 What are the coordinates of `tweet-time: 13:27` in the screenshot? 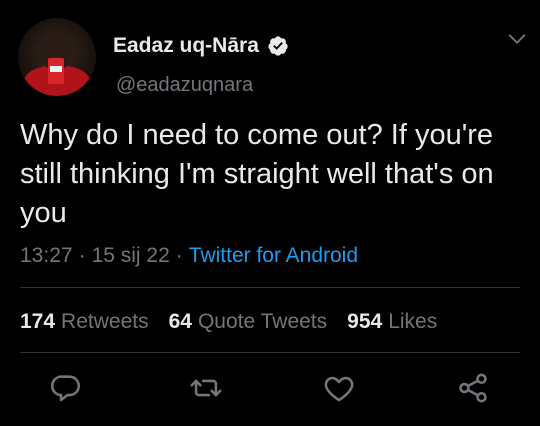 It's located at (46, 255).